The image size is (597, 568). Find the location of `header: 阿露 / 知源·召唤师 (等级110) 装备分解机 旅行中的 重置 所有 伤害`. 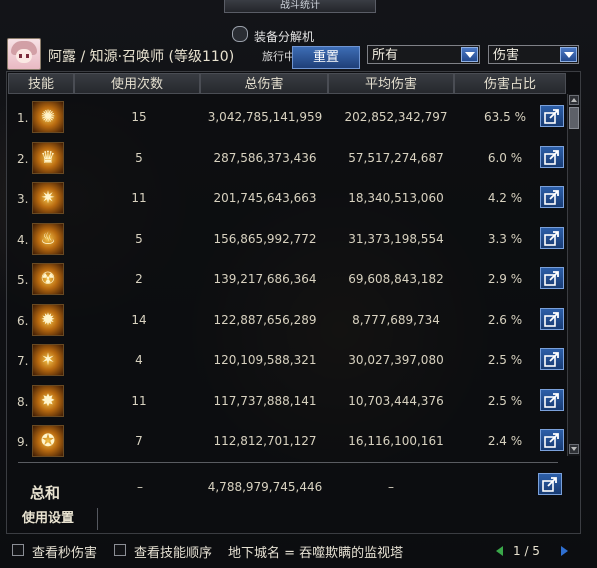

header: 阿露 / 知源·召唤师 (等级110) 装备分解机 旅行中的 重置 所有 伤害 is located at coordinates (298, 41).